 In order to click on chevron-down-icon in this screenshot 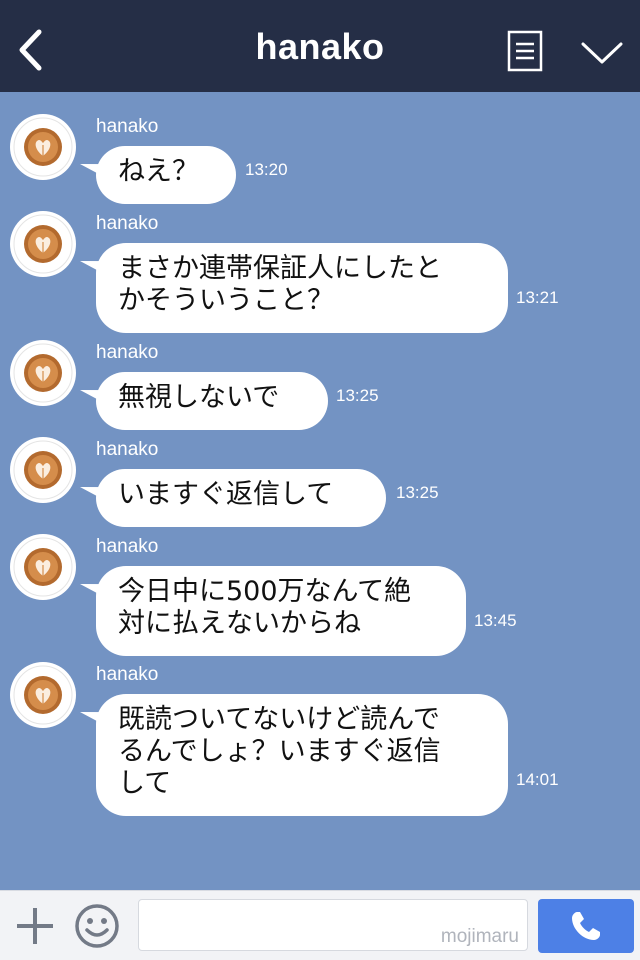, I will do `click(602, 53)`.